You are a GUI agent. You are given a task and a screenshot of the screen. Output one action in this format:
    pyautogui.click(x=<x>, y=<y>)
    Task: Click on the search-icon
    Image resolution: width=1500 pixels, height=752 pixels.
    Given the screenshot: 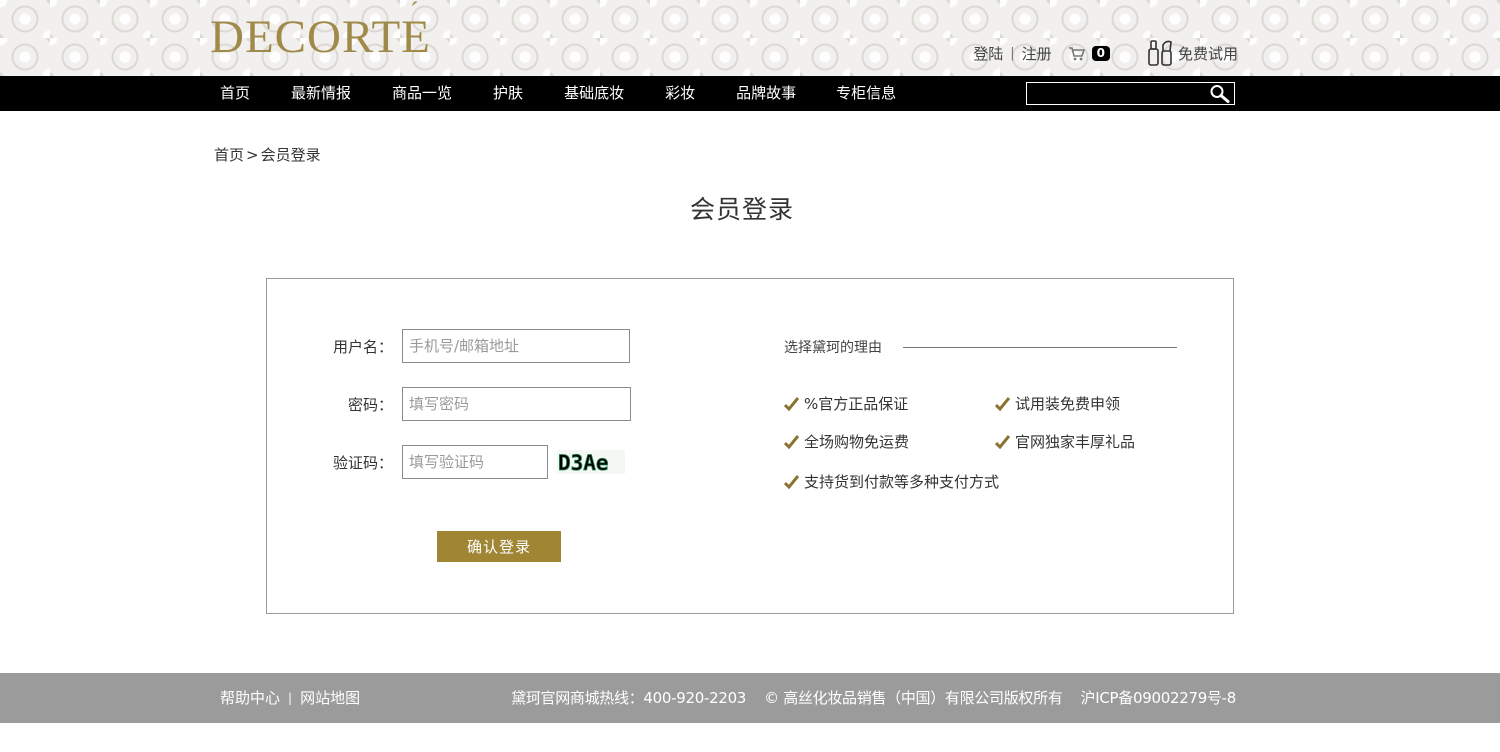 What is the action you would take?
    pyautogui.click(x=1220, y=93)
    